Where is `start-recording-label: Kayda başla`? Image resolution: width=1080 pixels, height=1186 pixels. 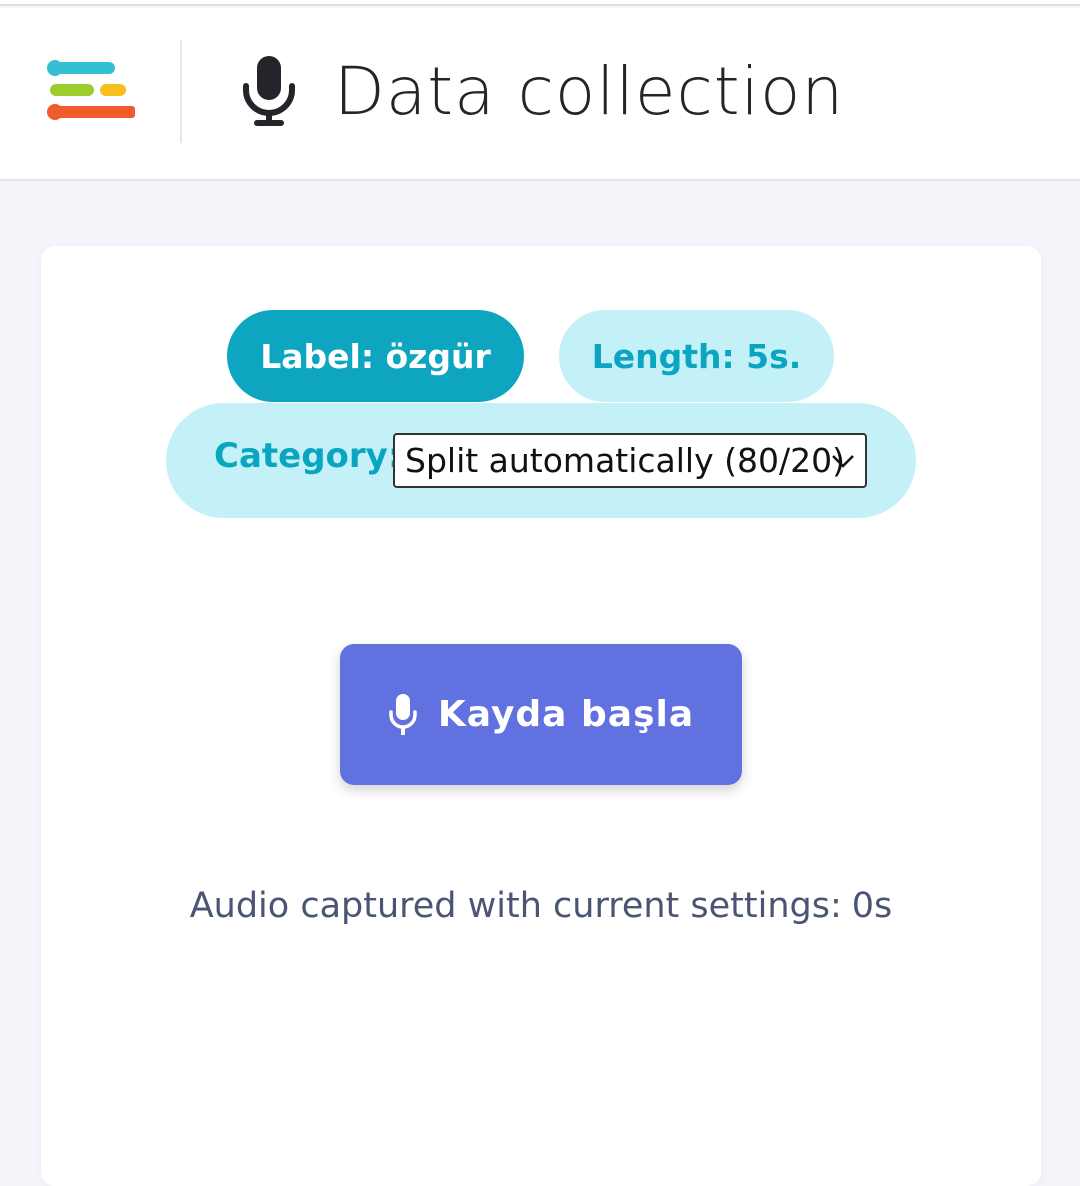 start-recording-label: Kayda başla is located at coordinates (566, 714).